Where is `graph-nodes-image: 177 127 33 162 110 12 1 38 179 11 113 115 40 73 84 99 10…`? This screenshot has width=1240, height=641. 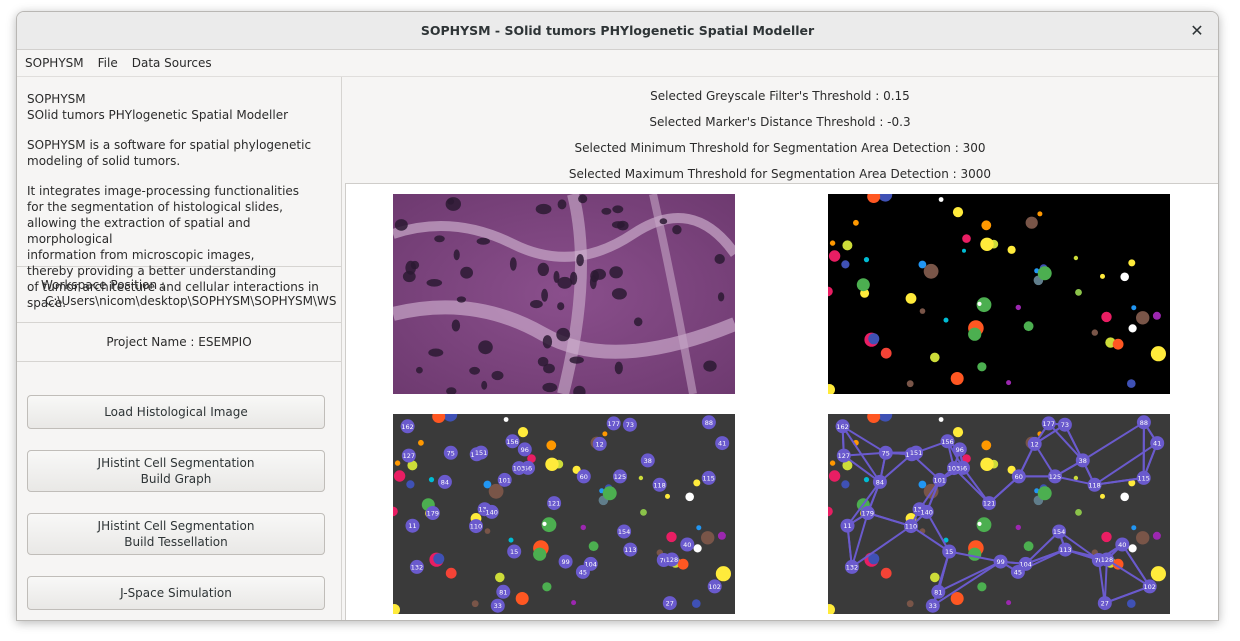 graph-nodes-image: 177 127 33 162 110 12 1 38 179 11 113 115 40 73 84 99 10… is located at coordinates (564, 514).